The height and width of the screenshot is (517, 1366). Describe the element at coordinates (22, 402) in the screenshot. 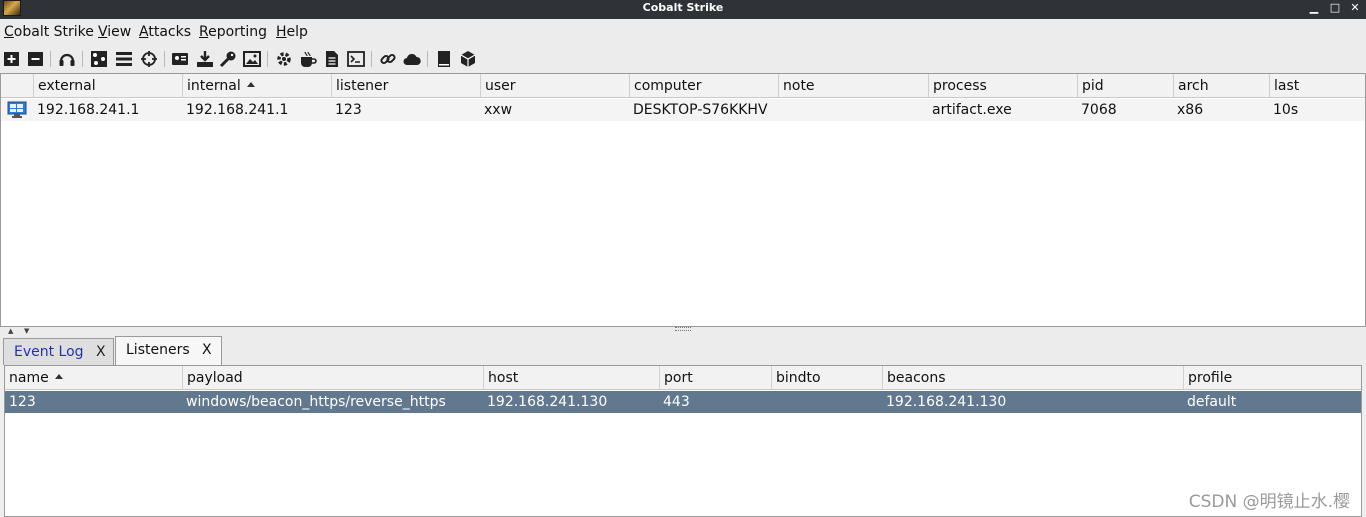

I see `cell-name: 123` at that location.